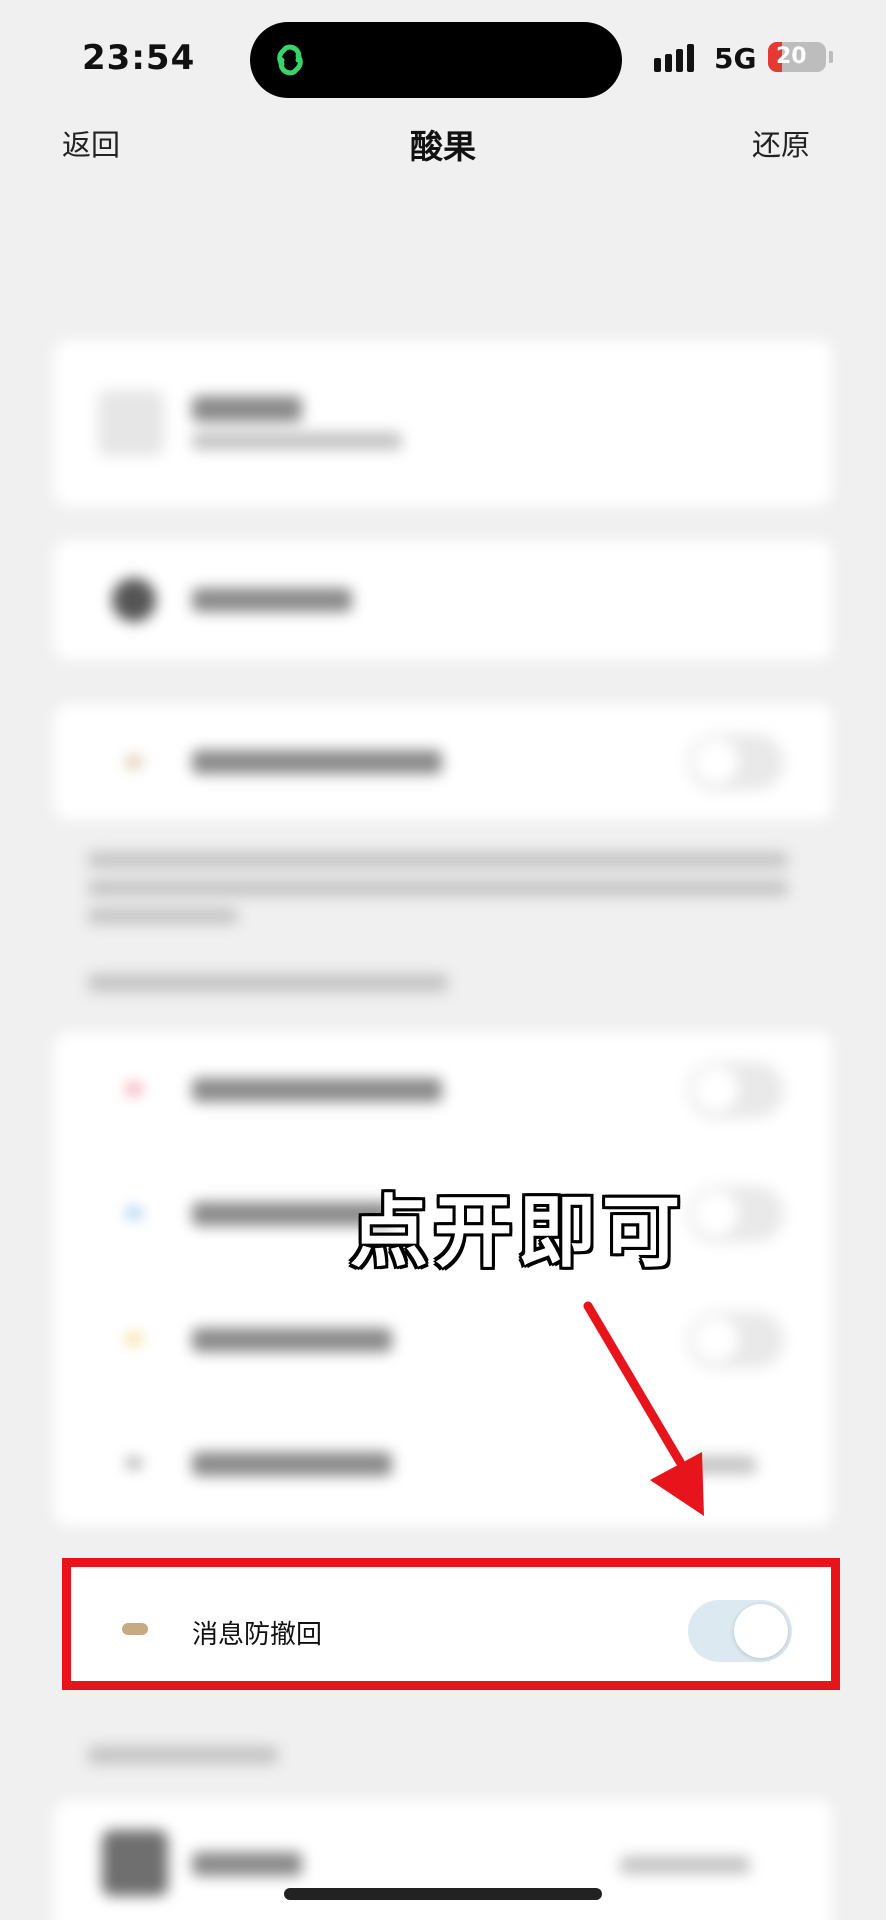 Image resolution: width=886 pixels, height=1920 pixels. Describe the element at coordinates (643, 1408) in the screenshot. I see `red-arrow-icon` at that location.